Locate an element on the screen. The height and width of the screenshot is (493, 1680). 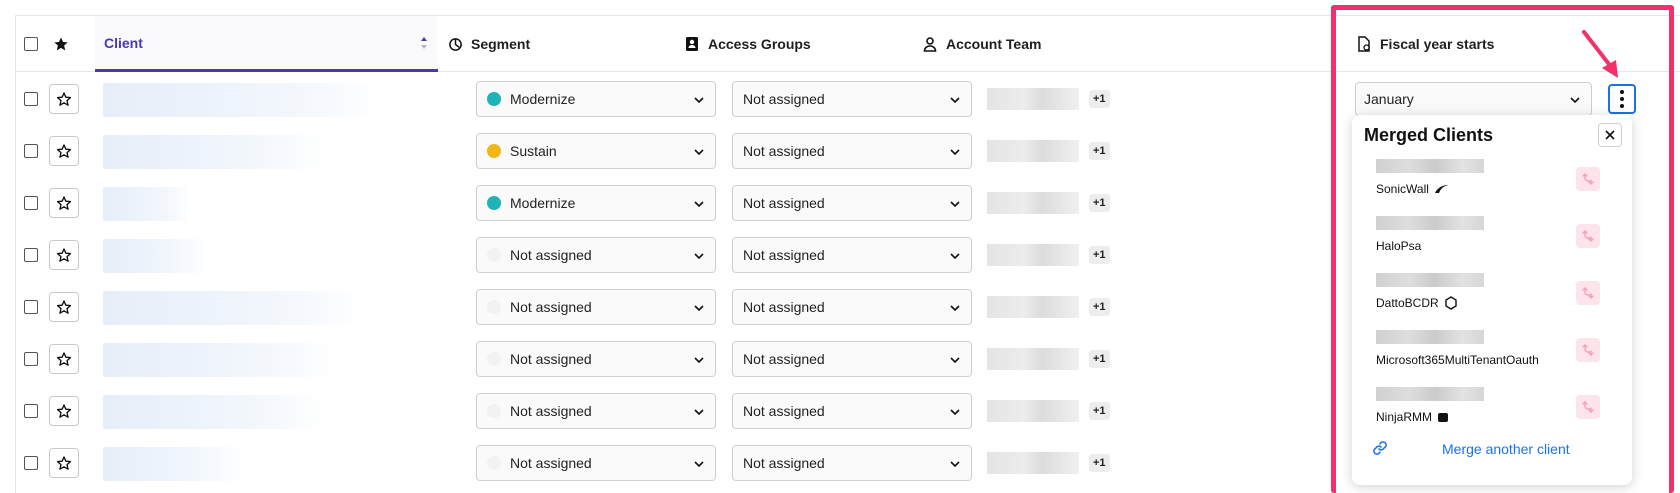
segment-select: Sustain is located at coordinates (596, 151).